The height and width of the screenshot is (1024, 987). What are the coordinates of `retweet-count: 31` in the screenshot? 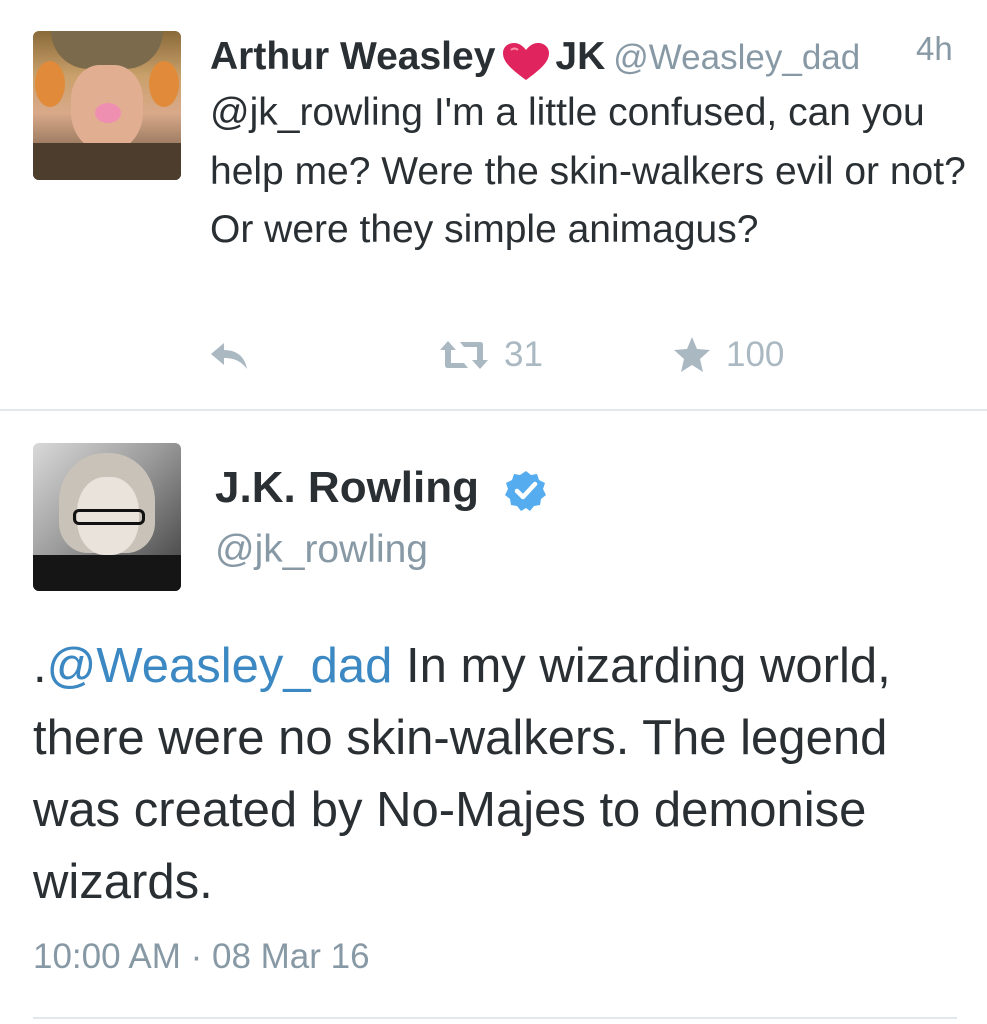 It's located at (523, 354).